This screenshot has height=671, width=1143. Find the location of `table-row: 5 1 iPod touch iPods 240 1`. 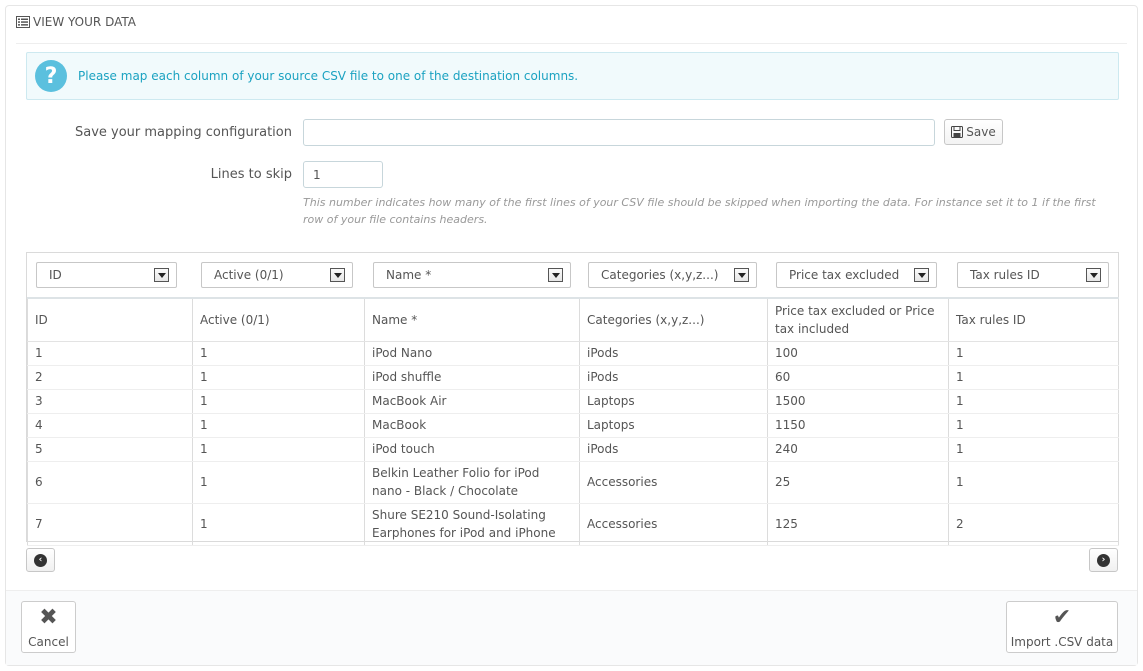

table-row: 5 1 iPod touch iPods 240 1 is located at coordinates (573, 449).